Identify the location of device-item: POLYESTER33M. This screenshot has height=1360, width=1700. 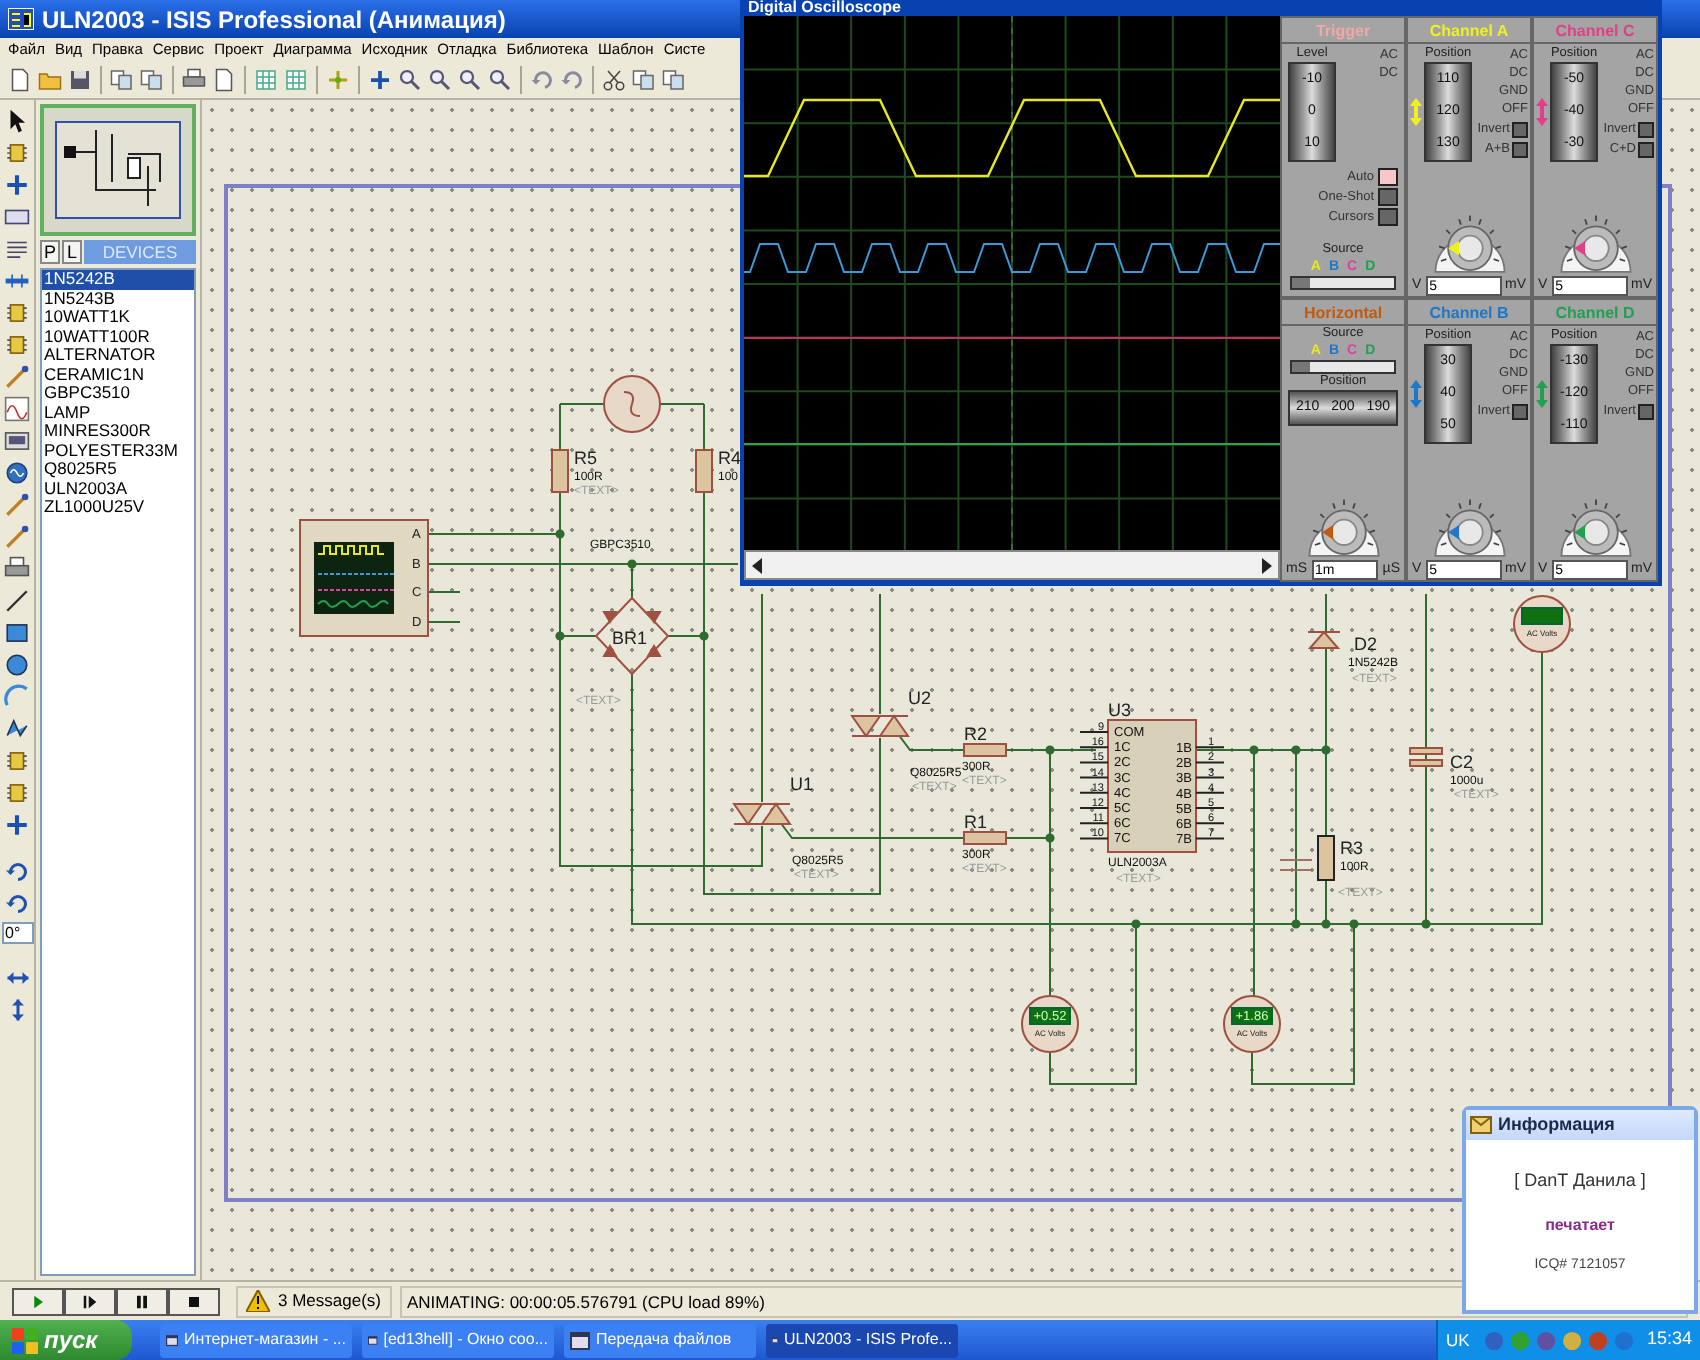
(118, 450).